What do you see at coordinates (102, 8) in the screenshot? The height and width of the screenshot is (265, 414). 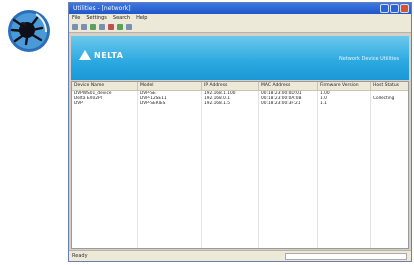 I see `window-title: Utilities - [network]` at bounding box center [102, 8].